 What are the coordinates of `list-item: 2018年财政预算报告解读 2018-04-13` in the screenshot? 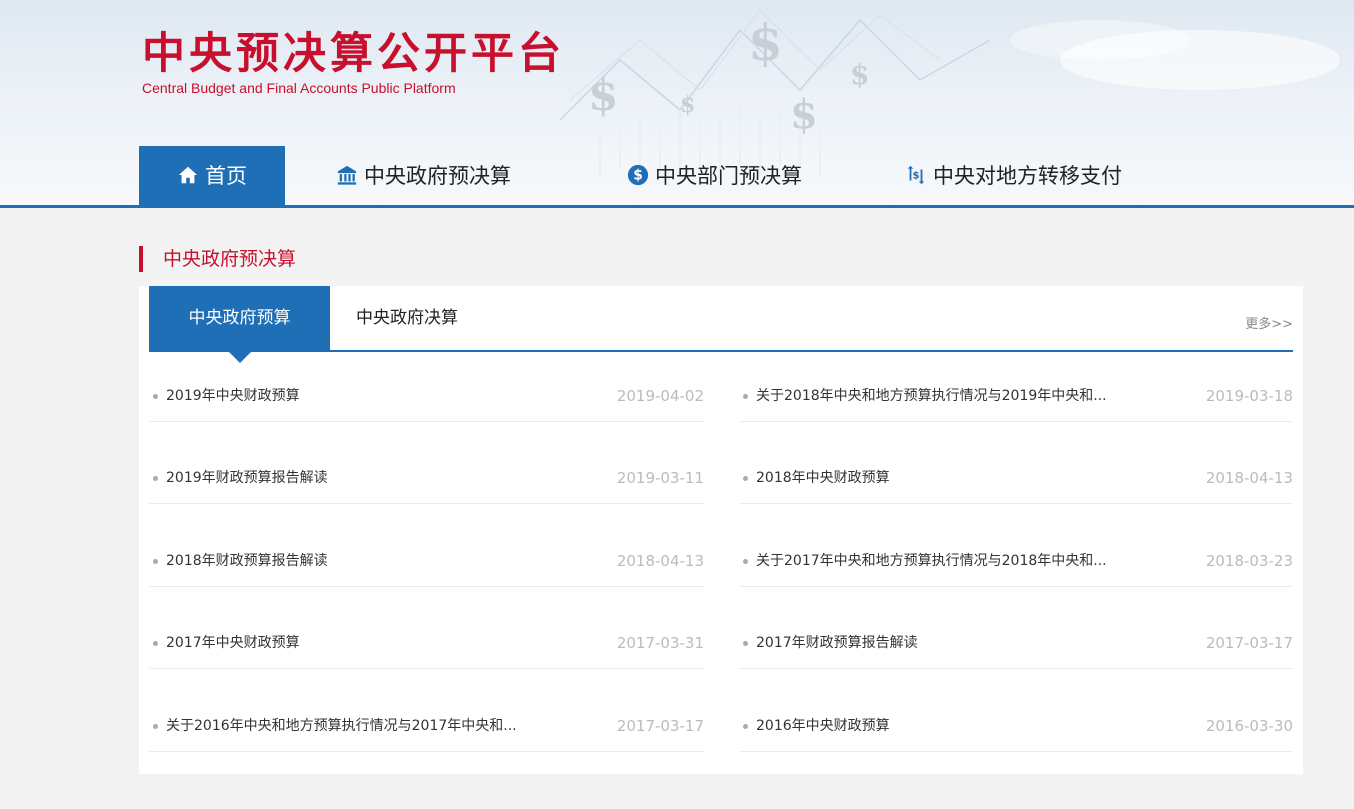 It's located at (426, 557).